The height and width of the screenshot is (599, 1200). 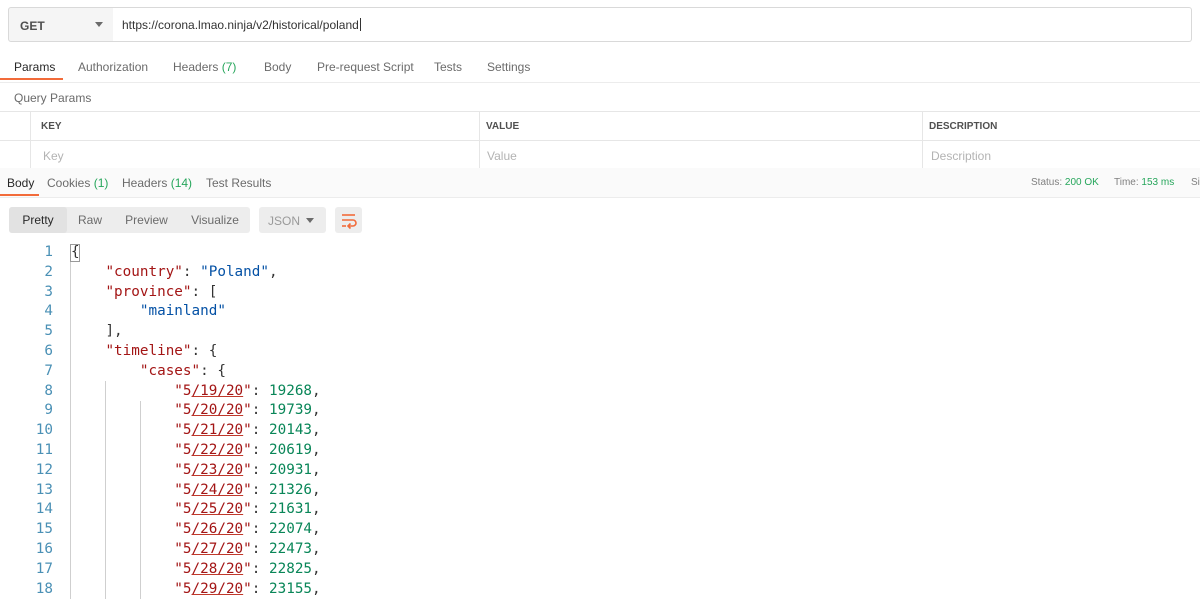 What do you see at coordinates (44, 588) in the screenshot?
I see `line-number: 18` at bounding box center [44, 588].